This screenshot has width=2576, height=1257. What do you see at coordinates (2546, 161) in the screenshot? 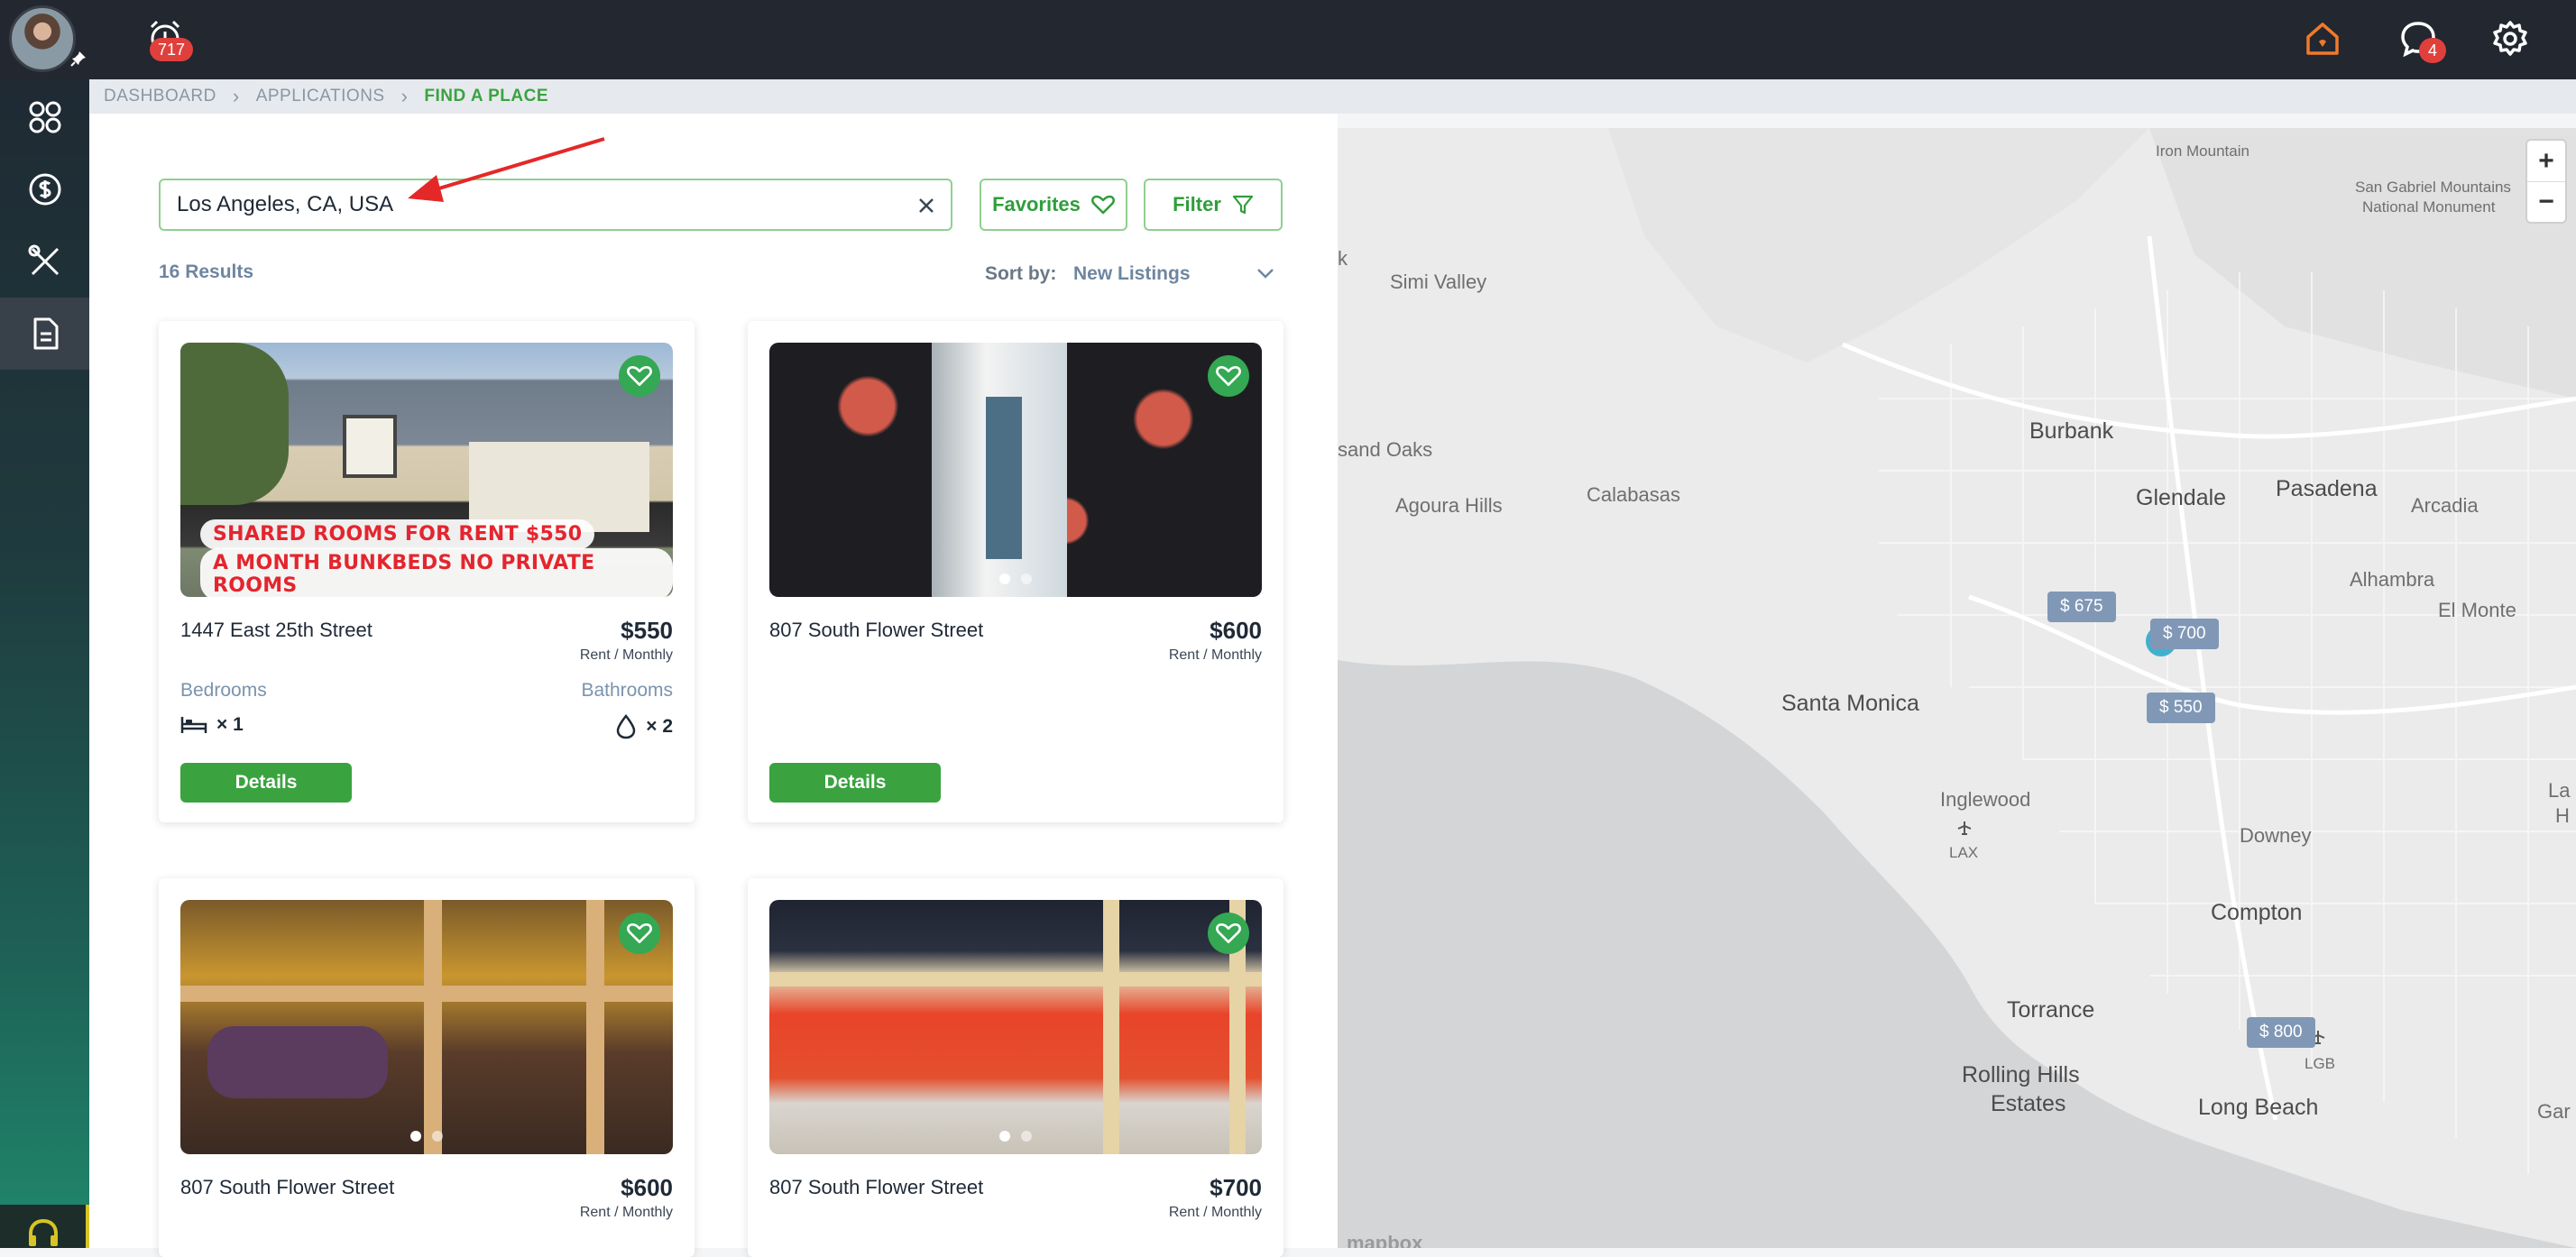
I see `zoom-in-button: +` at bounding box center [2546, 161].